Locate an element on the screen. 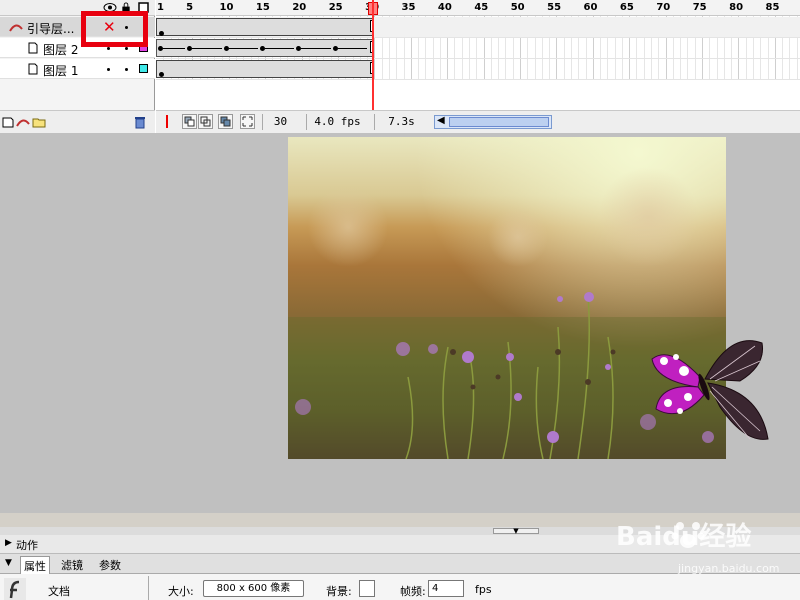  timeline-toolbar: 30 4.0 fps 7.3s ◀ is located at coordinates (478, 121).